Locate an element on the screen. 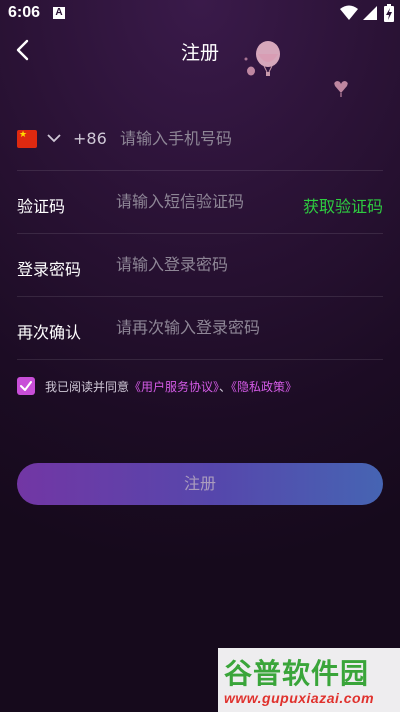 This screenshot has width=400, height=712. privacy-policy-link: 《隐私政策》 is located at coordinates (264, 387).